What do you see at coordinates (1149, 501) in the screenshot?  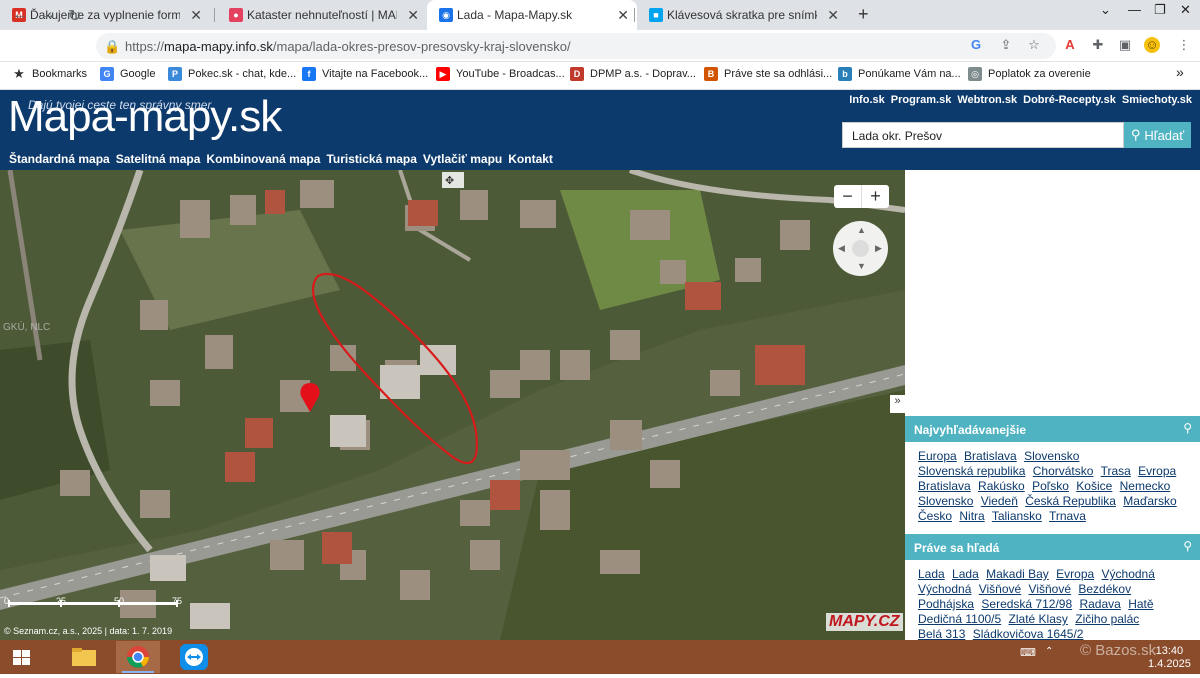 I see `search-link: Maďarsko` at bounding box center [1149, 501].